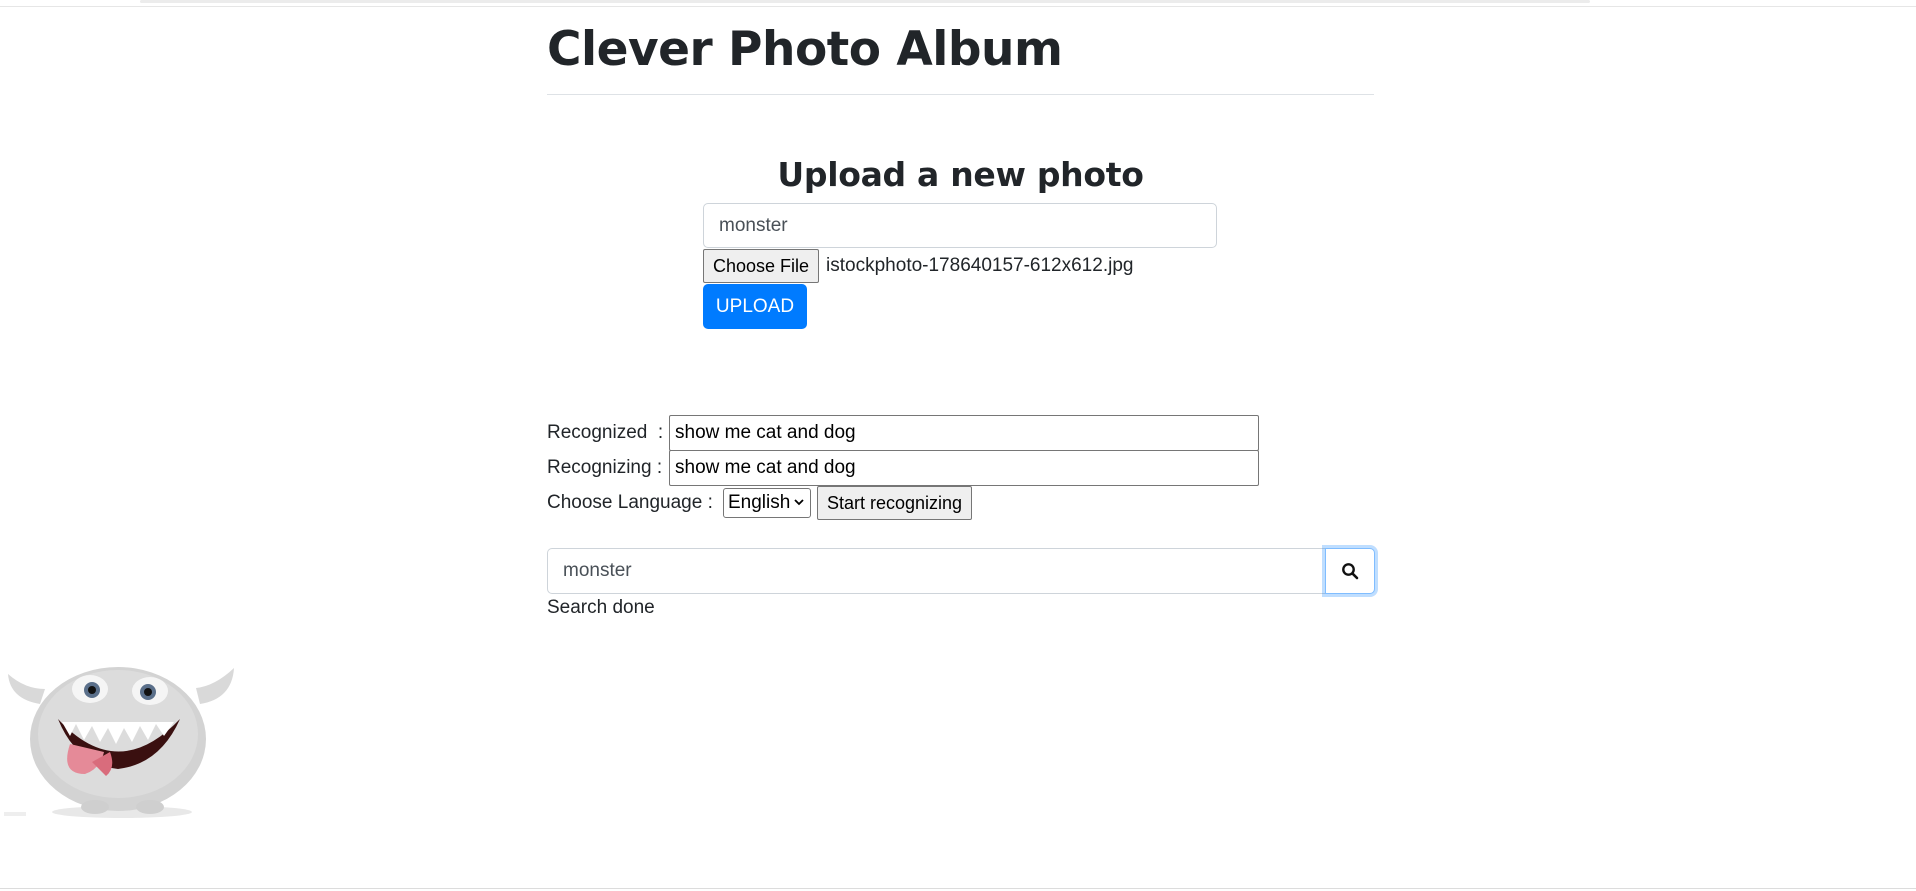 The image size is (1916, 891). I want to click on search-button, so click(1350, 571).